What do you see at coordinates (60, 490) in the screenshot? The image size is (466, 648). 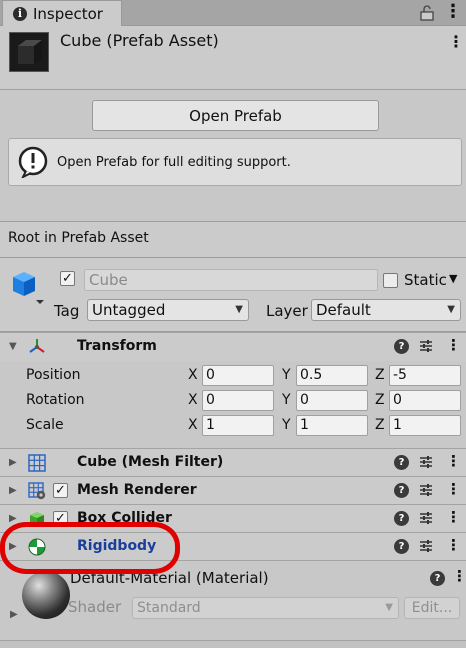 I see `mesh-renderer-enabled-checkbox: ✓` at bounding box center [60, 490].